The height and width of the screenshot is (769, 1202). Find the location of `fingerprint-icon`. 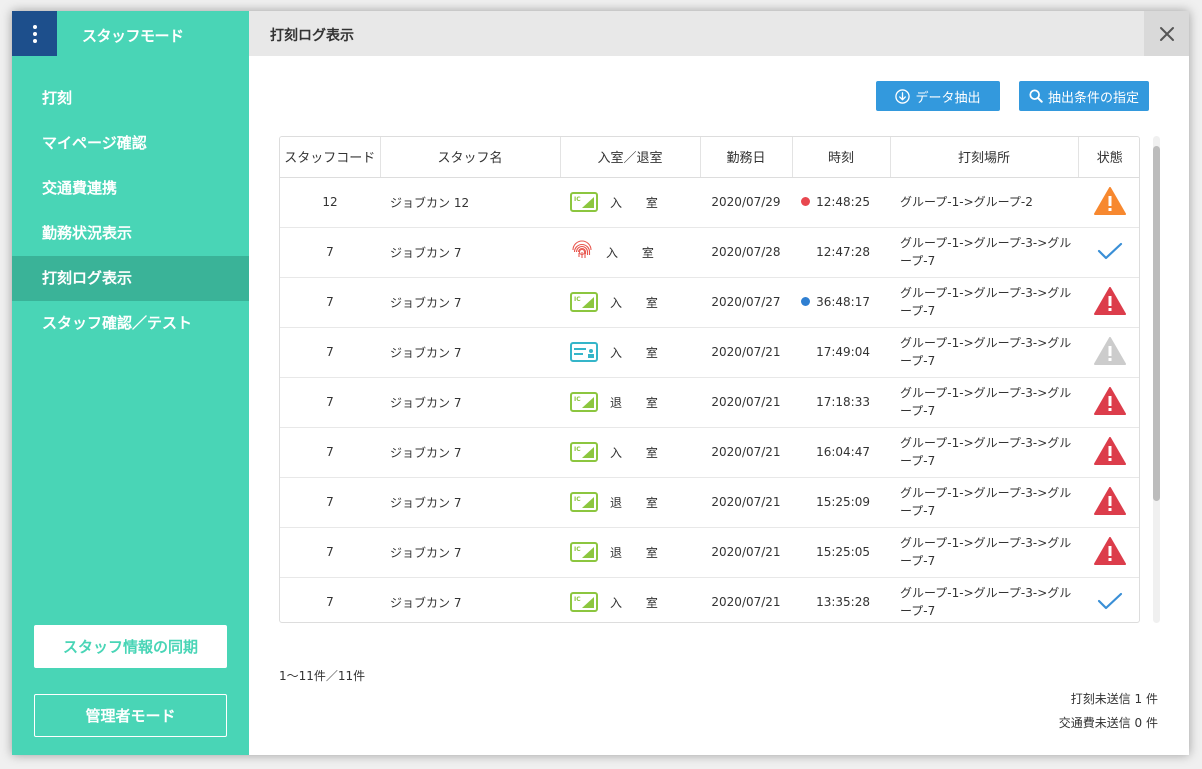

fingerprint-icon is located at coordinates (582, 249).